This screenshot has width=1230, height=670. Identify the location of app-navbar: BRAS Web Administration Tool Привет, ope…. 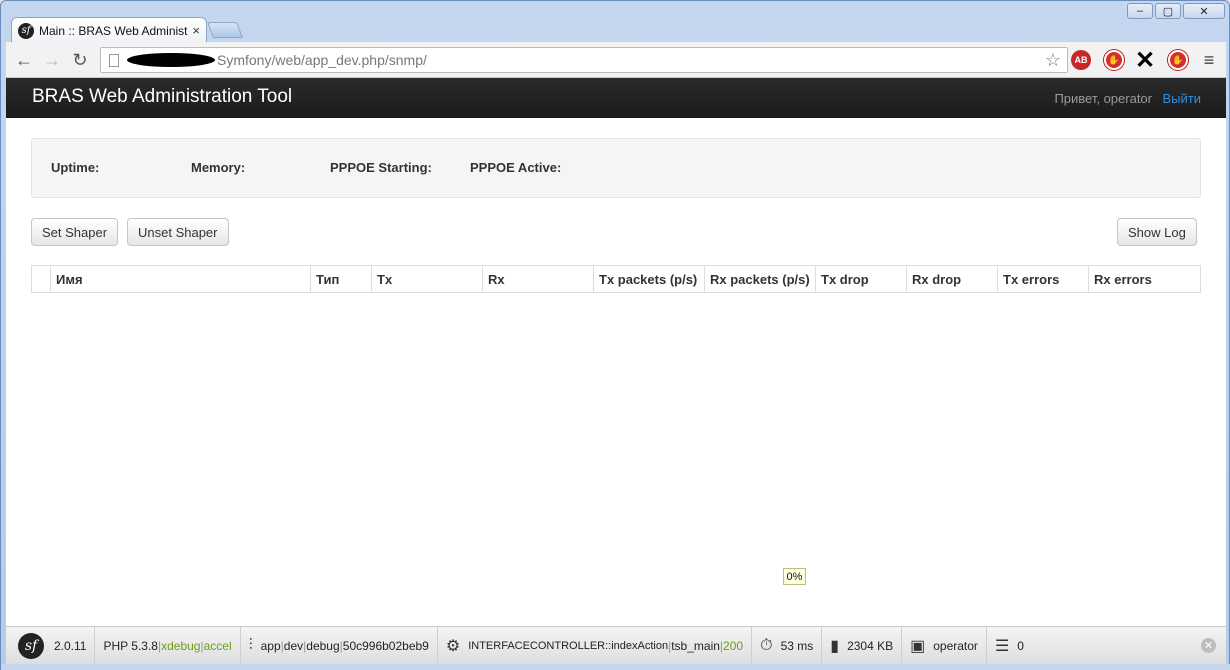
(616, 98).